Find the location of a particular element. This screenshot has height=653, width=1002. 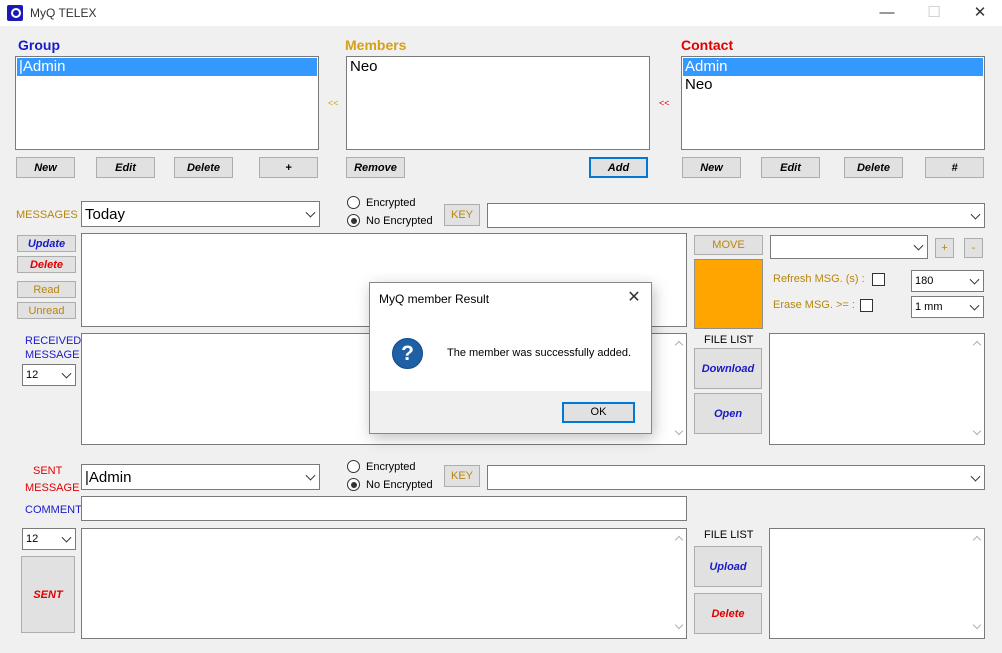

erase-interval-value: 1 mm is located at coordinates (929, 307).